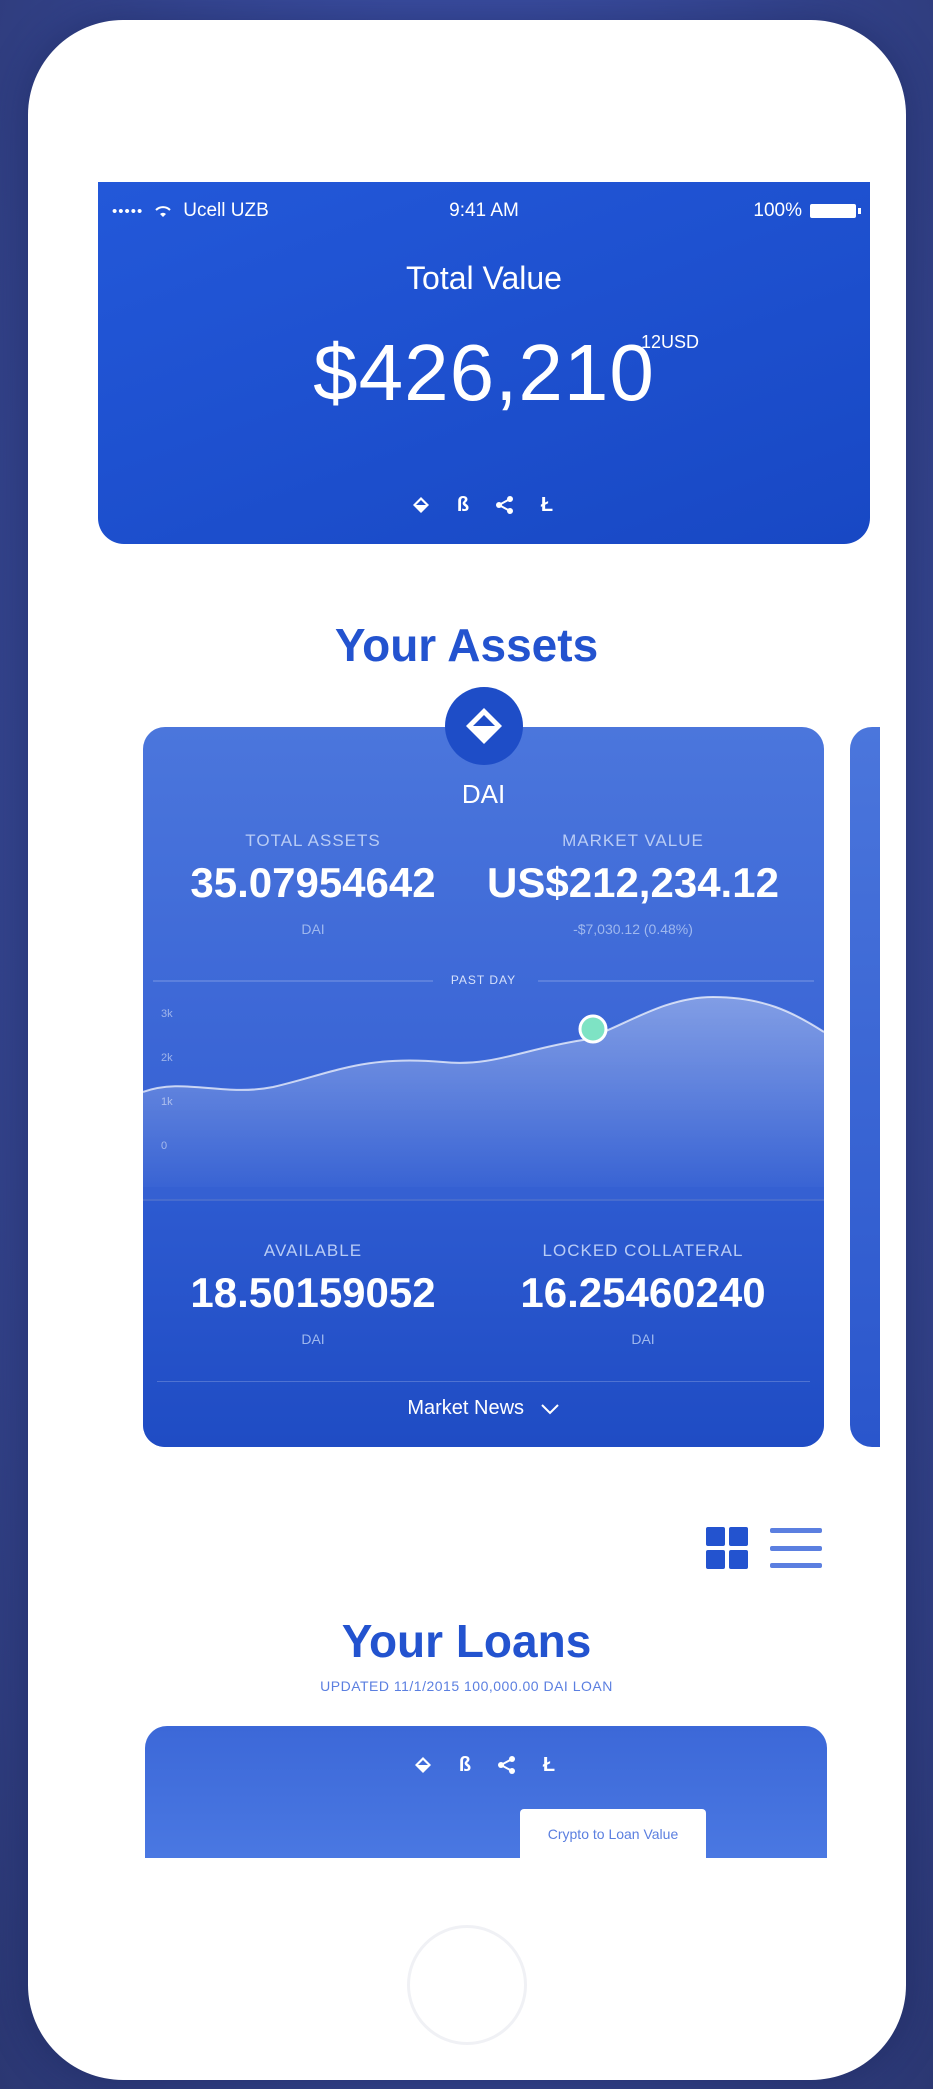 The width and height of the screenshot is (933, 2089). I want to click on view-toggles, so click(764, 1548).